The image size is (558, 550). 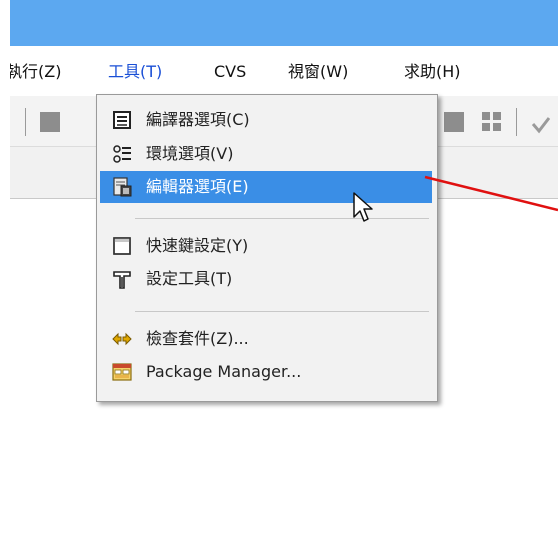 What do you see at coordinates (540, 124) in the screenshot?
I see `check-mark-icon` at bounding box center [540, 124].